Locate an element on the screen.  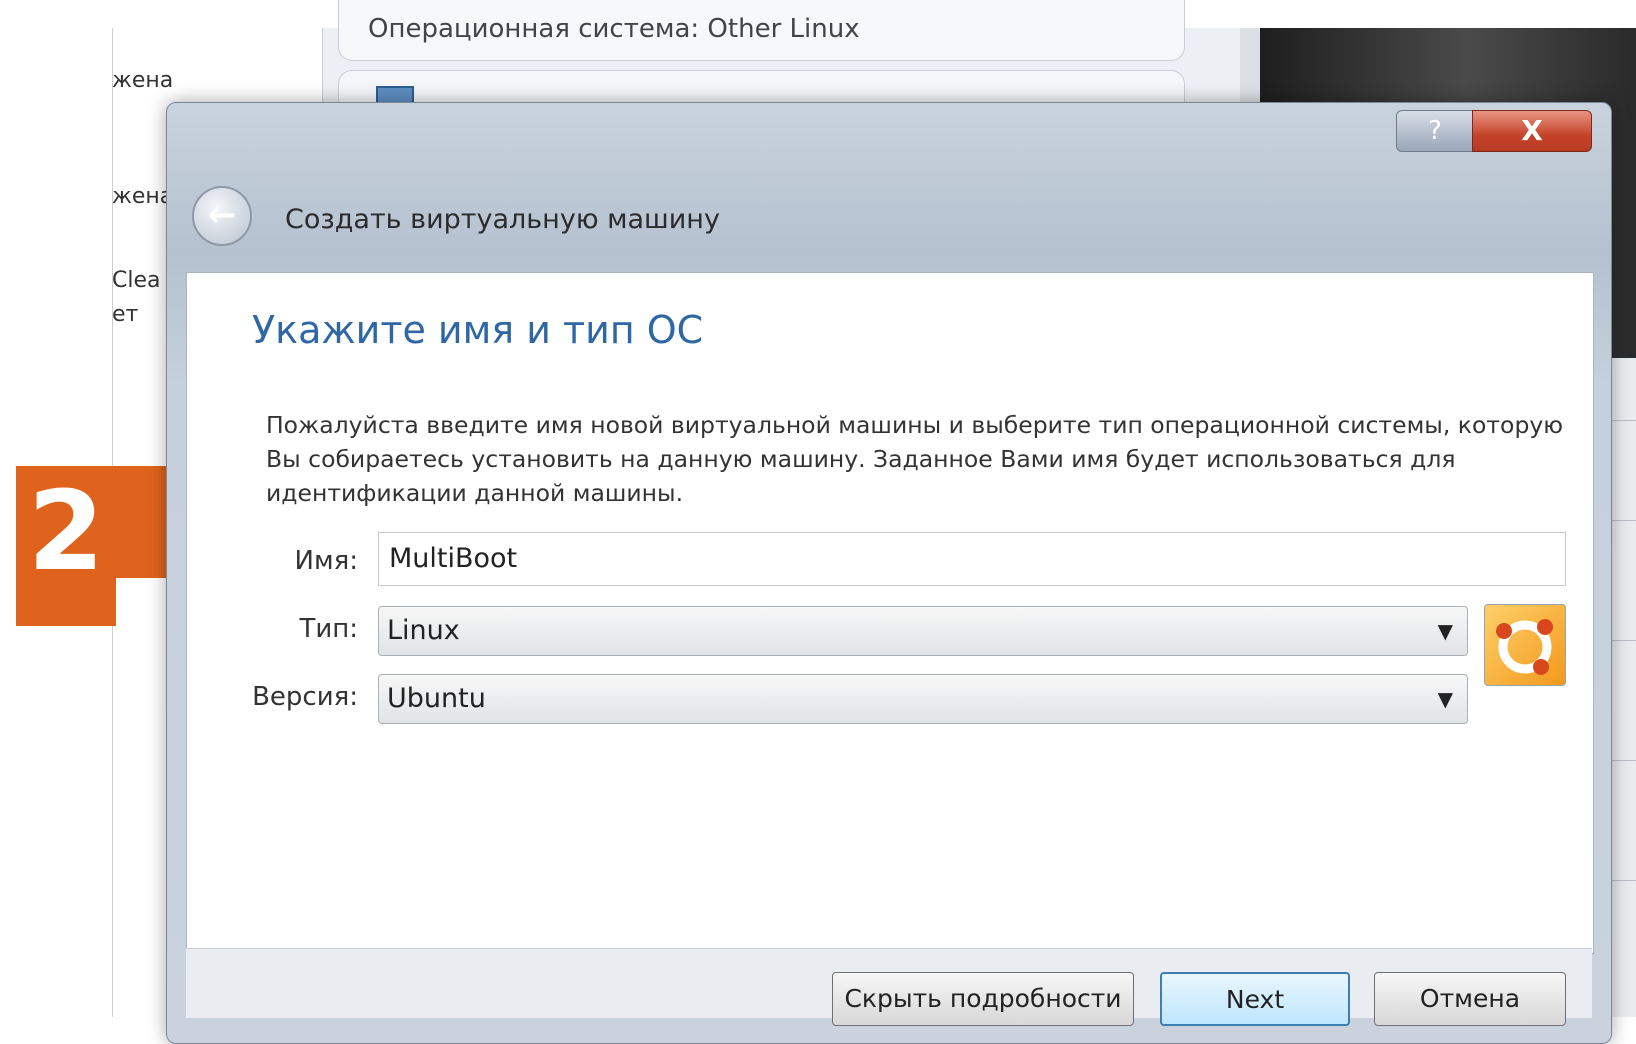
type-label: Тип: is located at coordinates (328, 629).